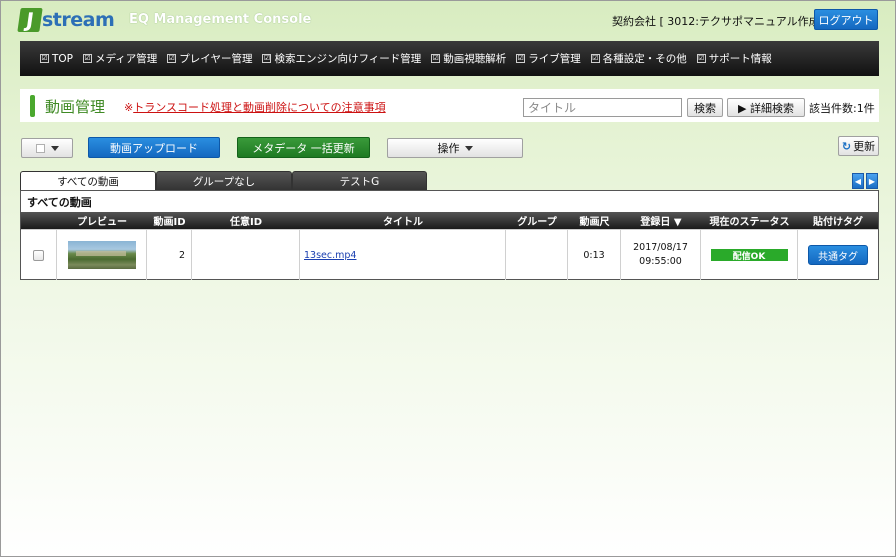 This screenshot has width=896, height=557. Describe the element at coordinates (842, 108) in the screenshot. I see `result-count: 該当件数:1件` at that location.